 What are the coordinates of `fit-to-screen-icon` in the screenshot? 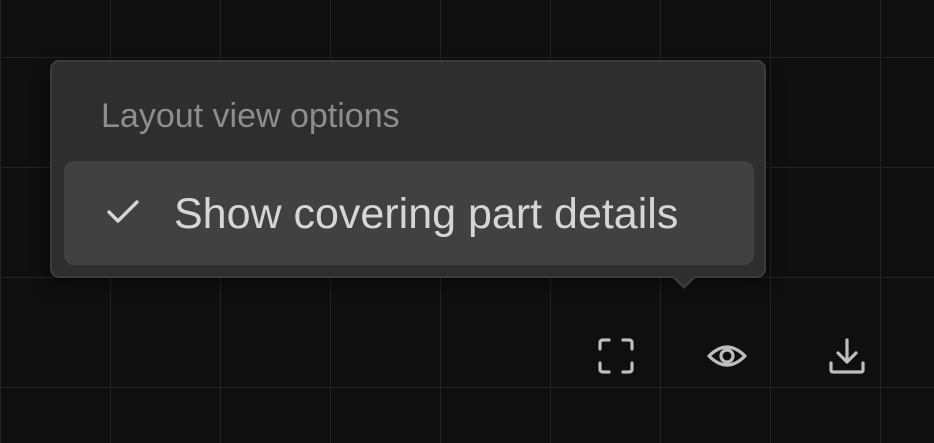 It's located at (616, 356).